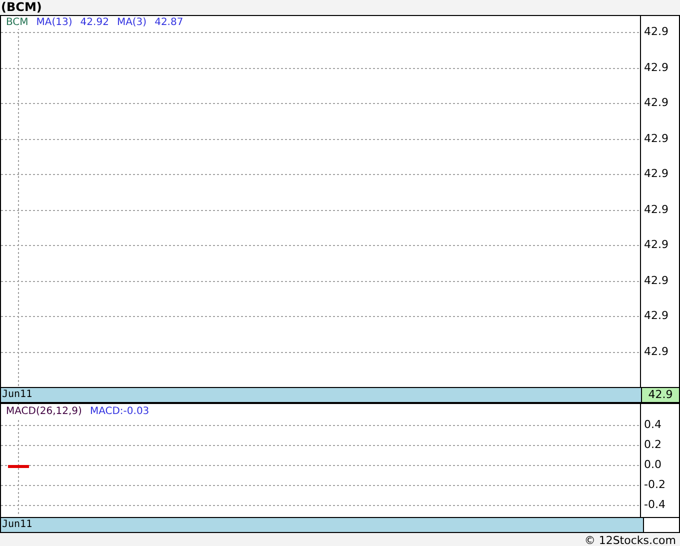 Image resolution: width=680 pixels, height=546 pixels. Describe the element at coordinates (18, 466) in the screenshot. I see `macd-bar` at that location.